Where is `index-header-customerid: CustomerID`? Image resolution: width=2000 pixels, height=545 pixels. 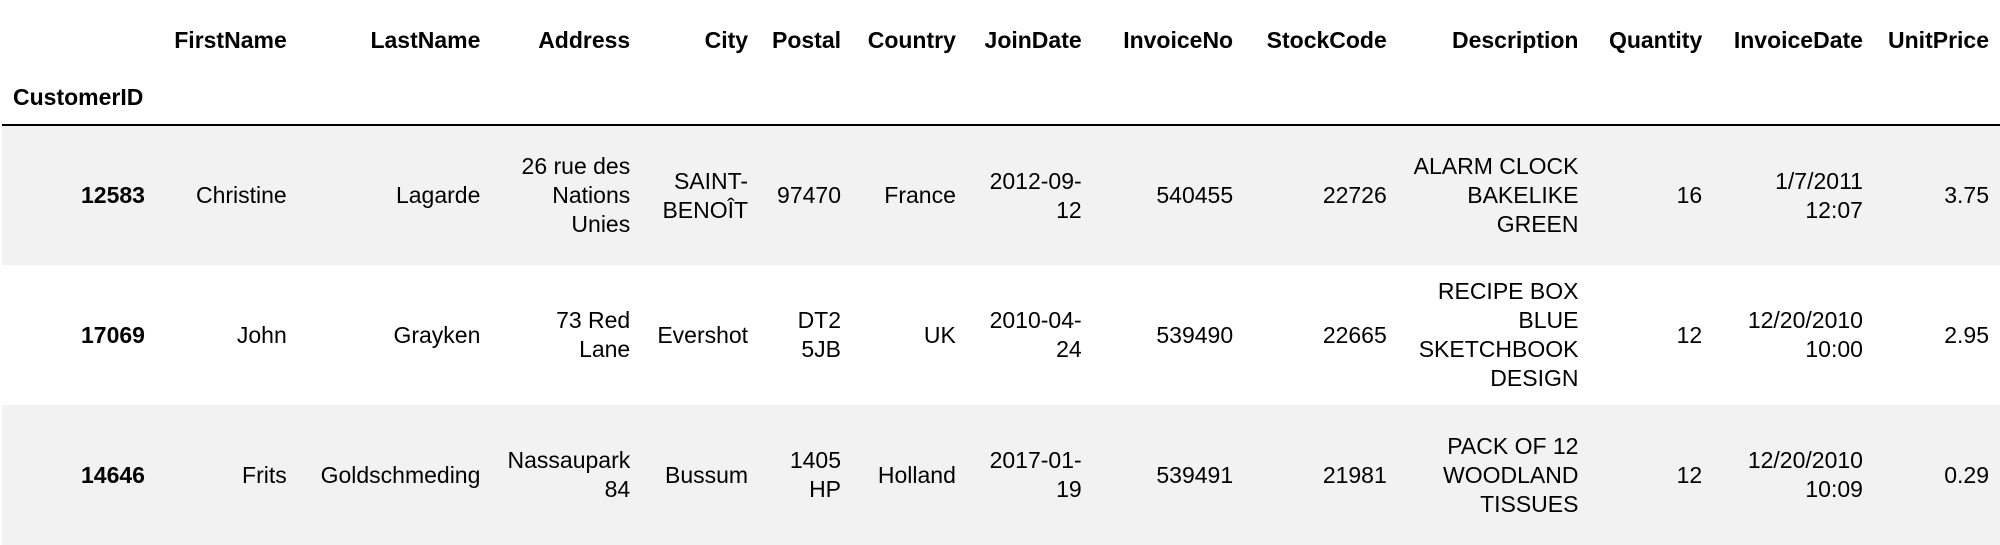 index-header-customerid: CustomerID is located at coordinates (79, 98).